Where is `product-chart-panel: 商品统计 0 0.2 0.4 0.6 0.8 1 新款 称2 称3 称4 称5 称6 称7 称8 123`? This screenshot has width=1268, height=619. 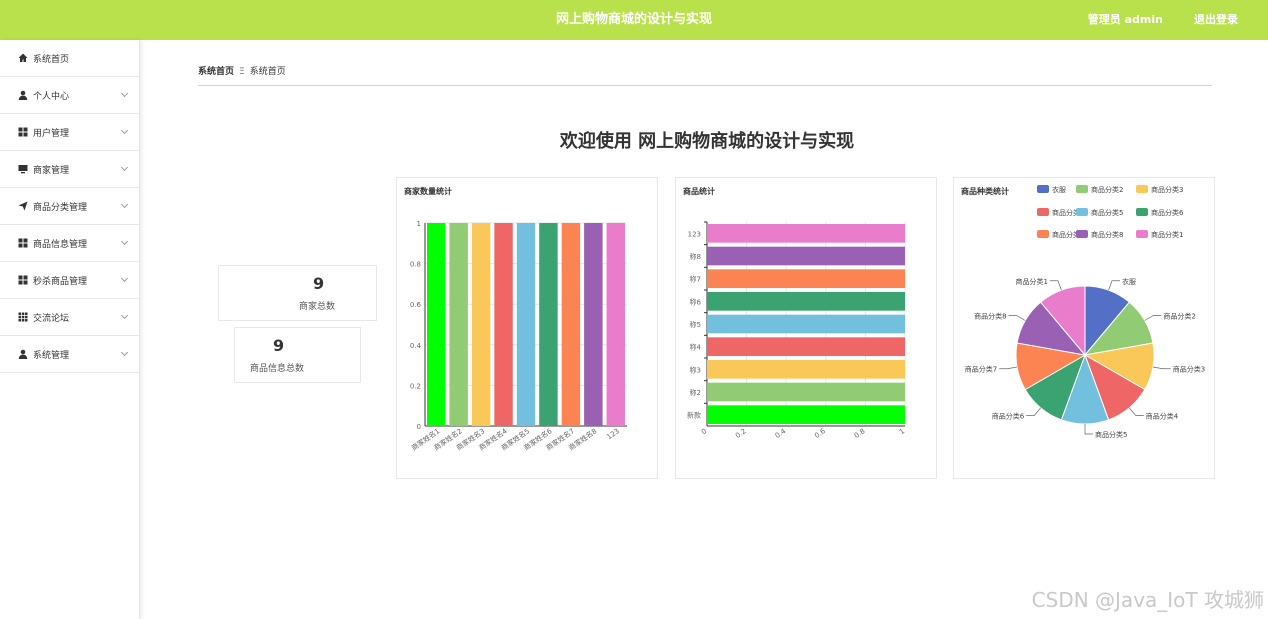
product-chart-panel: 商品统计 0 0.2 0.4 0.6 0.8 1 新款 称2 称3 称4 称5 称6 称7 称8 123 is located at coordinates (806, 328).